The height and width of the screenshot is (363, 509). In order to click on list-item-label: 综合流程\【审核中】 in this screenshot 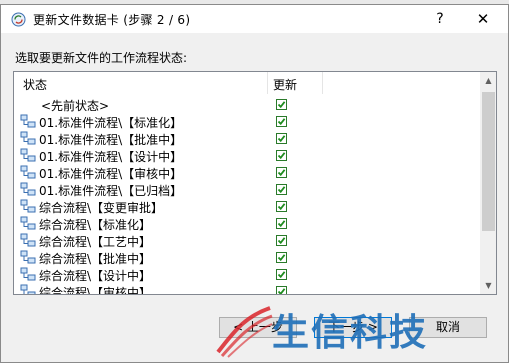, I will do `click(95, 290)`.